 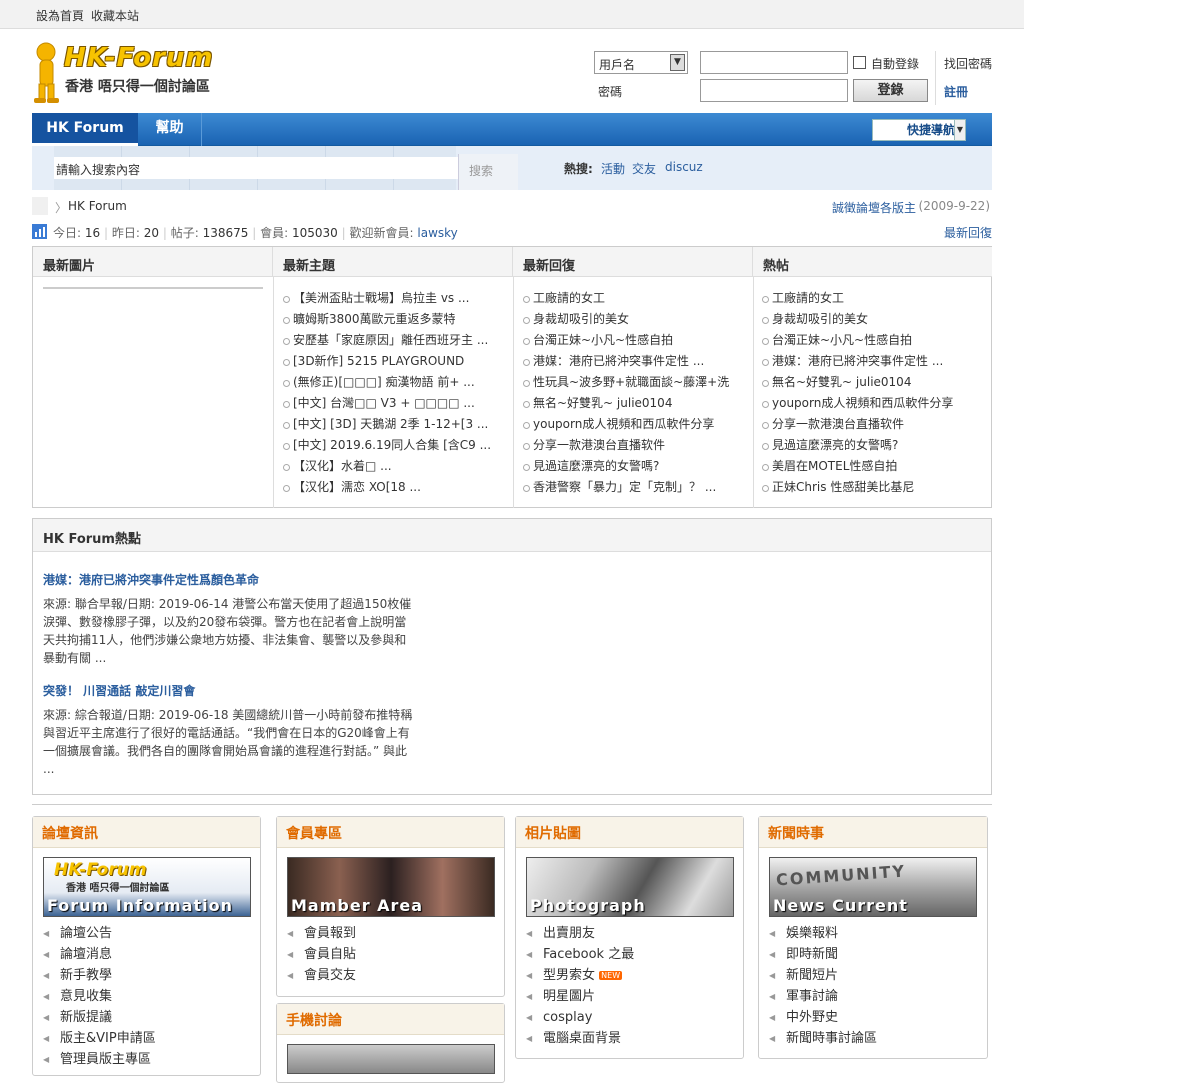 What do you see at coordinates (873, 887) in the screenshot?
I see `category-banner: COMMUNITY News Current` at bounding box center [873, 887].